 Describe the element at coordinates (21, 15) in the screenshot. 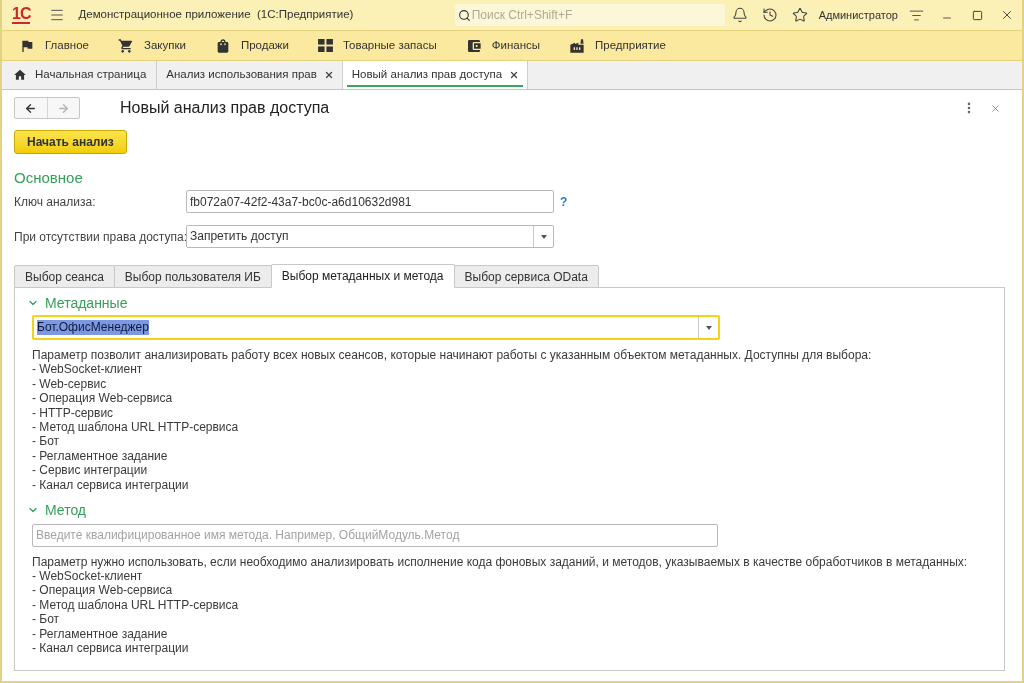

I see `app-logo: 1С` at that location.